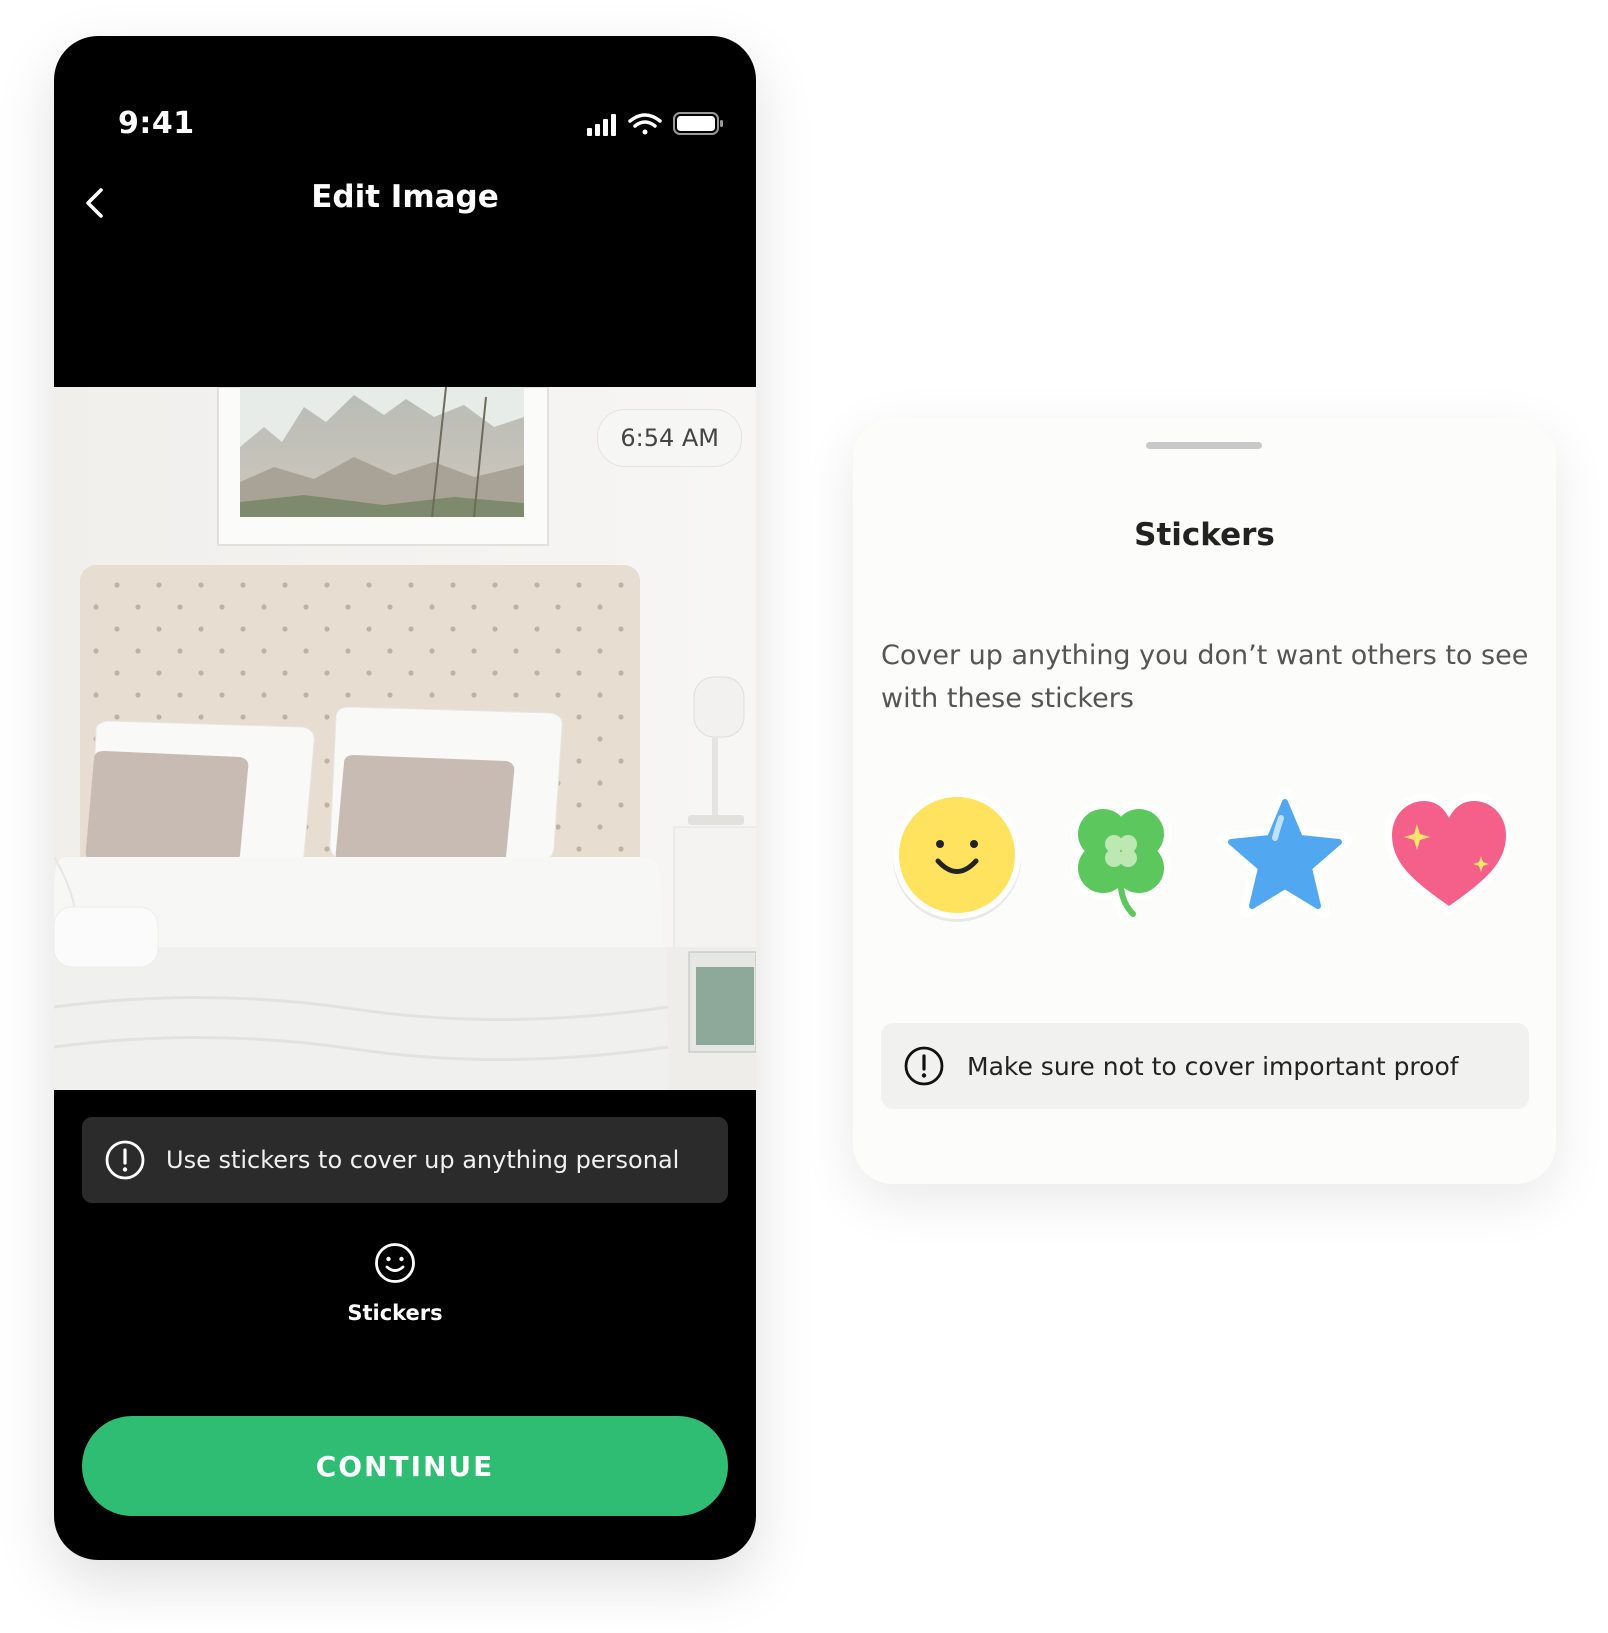 This screenshot has width=1608, height=1633. I want to click on heart-sticker, so click(1449, 856).